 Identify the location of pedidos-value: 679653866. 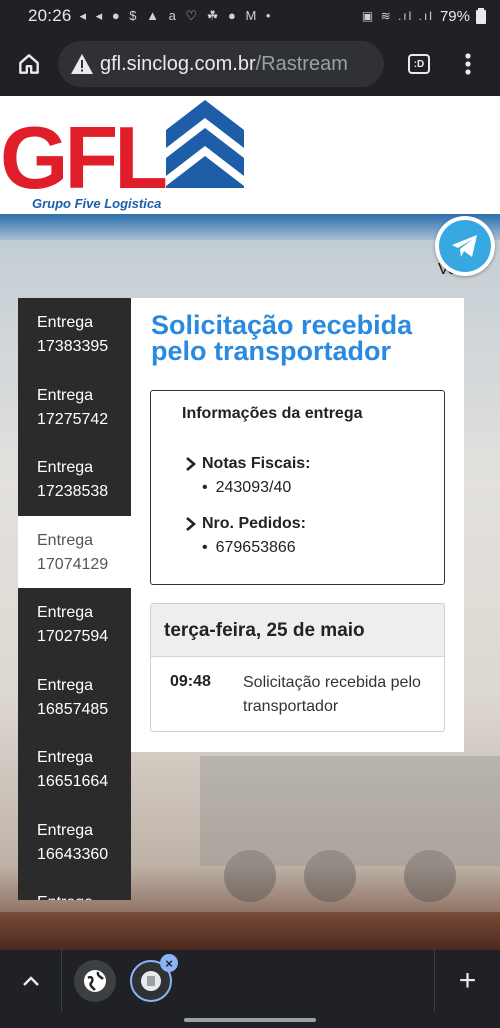
(256, 548).